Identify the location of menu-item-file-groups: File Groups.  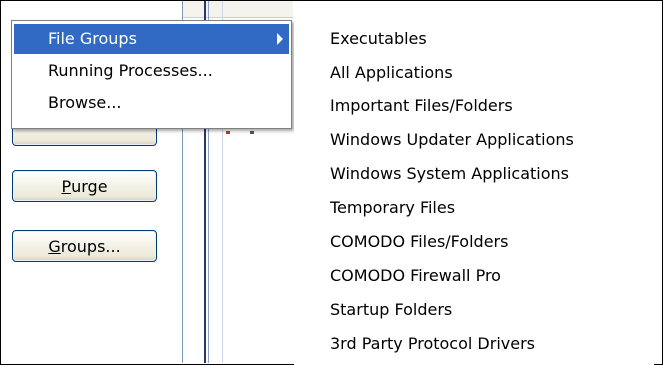
(151, 39).